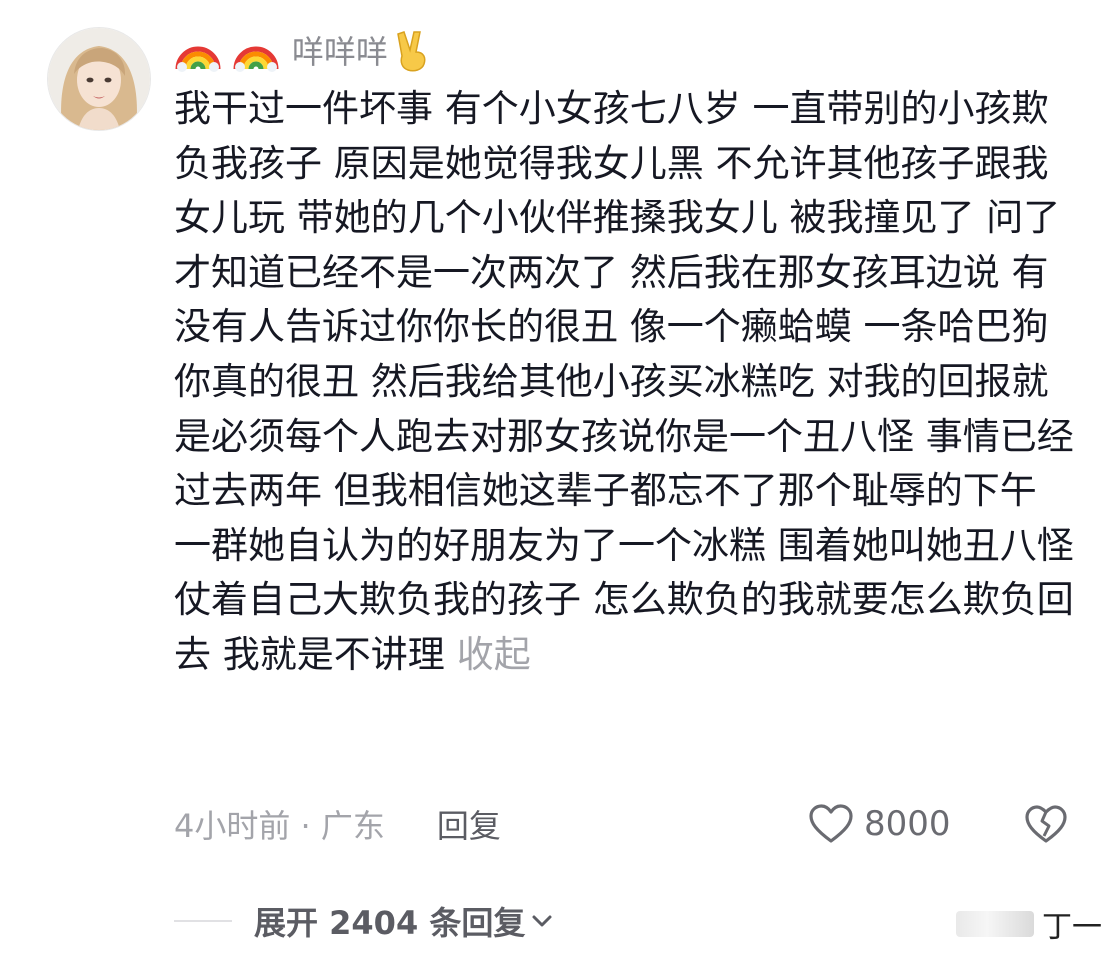  What do you see at coordinates (469, 824) in the screenshot?
I see `reply-button: 回复` at bounding box center [469, 824].